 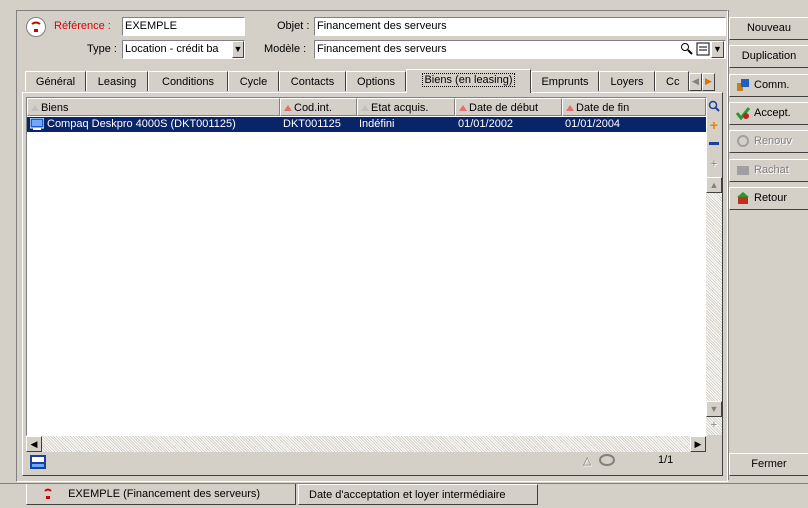 I want to click on record-counter: 1/1, so click(x=666, y=460).